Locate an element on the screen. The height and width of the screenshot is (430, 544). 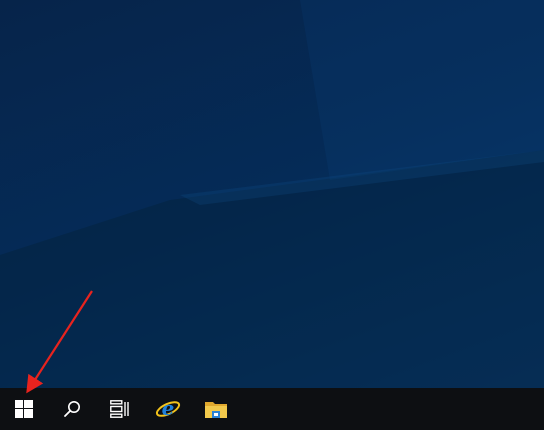
internet-explorer-button: e is located at coordinates (168, 409).